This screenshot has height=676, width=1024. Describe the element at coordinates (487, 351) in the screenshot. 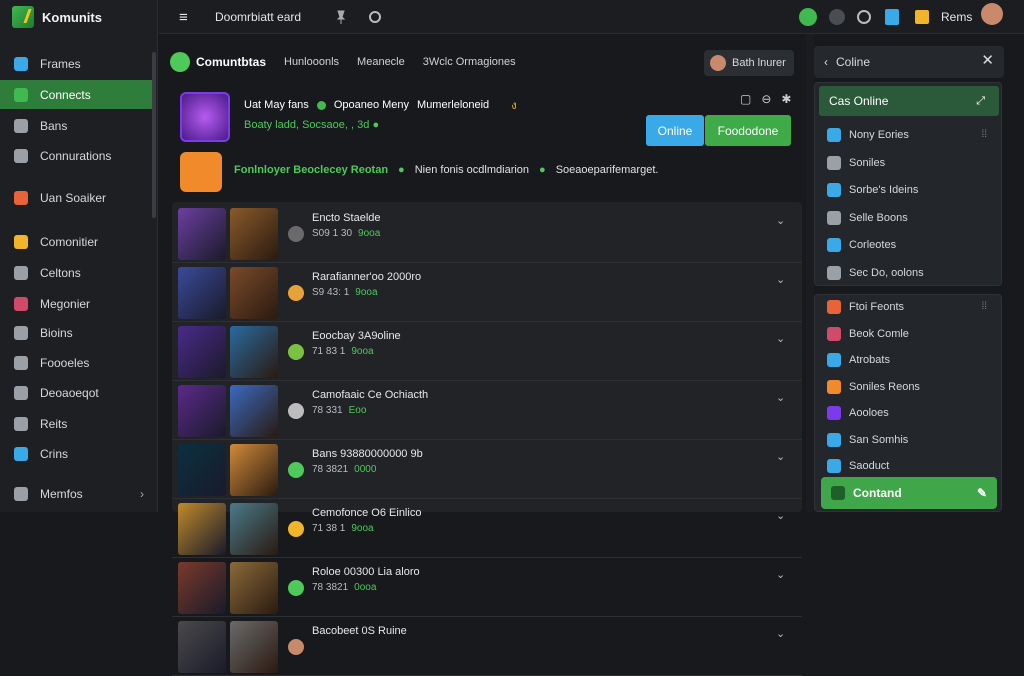

I see `list-item: Eoocbay 3A9oline 71 83 1 9ooa ⌄` at that location.